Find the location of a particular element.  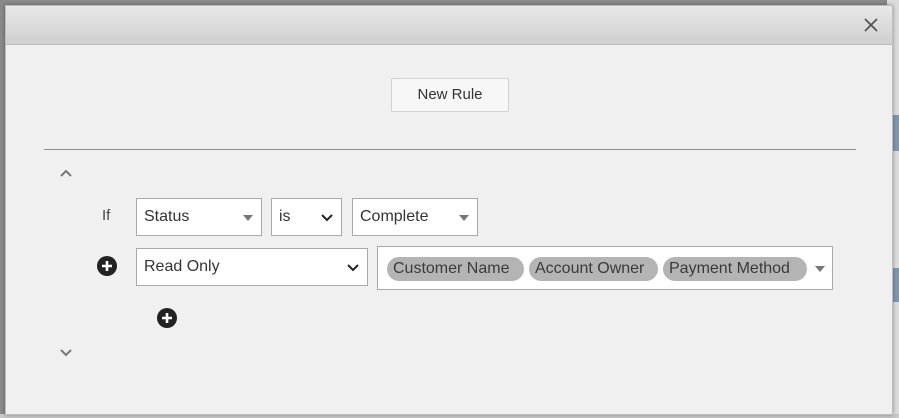

divider is located at coordinates (450, 149).